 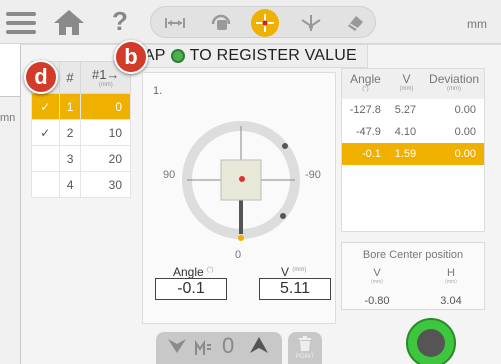 What do you see at coordinates (365, 89) in the screenshot?
I see `angle-column-unit: (°)` at bounding box center [365, 89].